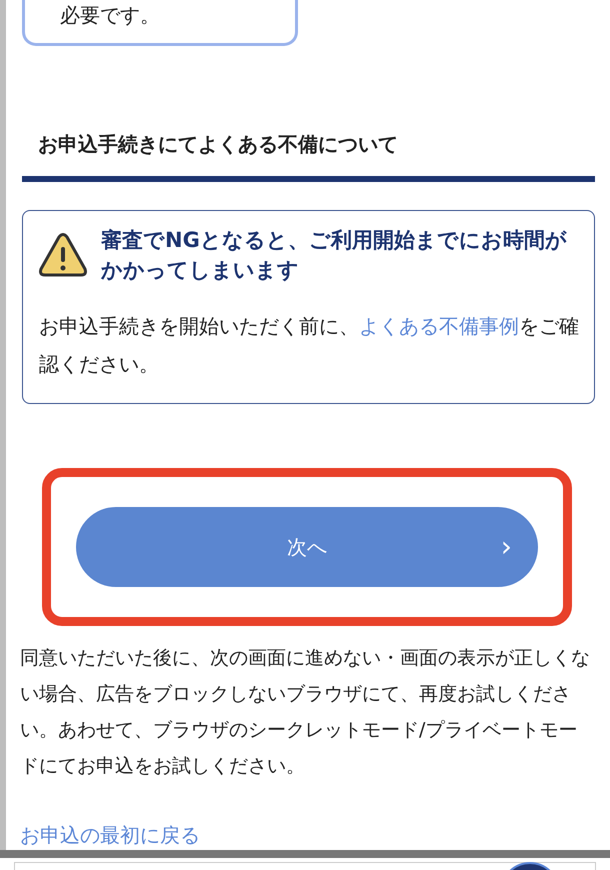  Describe the element at coordinates (305, 712) in the screenshot. I see `notice-text: 同意いただいた後に、次の画面に進めない・画面の表示が正しくない場合、広告をブロックしないブラウザにて、再度お試しください。あわせて、ブラウザのシークレットモード/プライベートモードにてお申込をお試しください。` at that location.